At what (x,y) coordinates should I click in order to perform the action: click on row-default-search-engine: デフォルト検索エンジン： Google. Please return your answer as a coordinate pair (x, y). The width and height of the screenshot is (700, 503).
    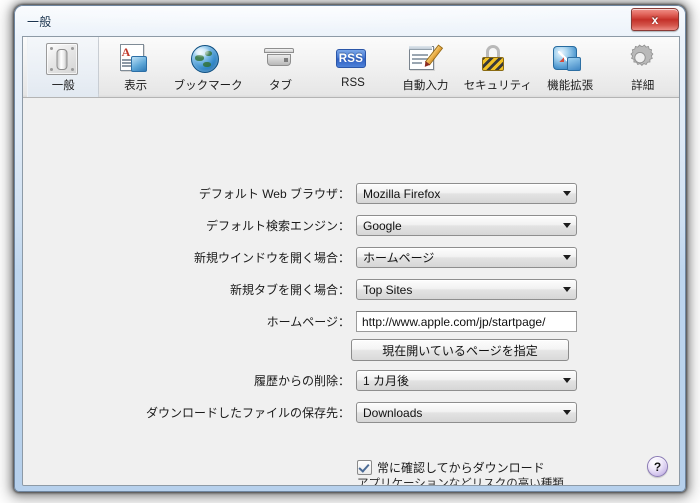
    Looking at the image, I should click on (312, 225).